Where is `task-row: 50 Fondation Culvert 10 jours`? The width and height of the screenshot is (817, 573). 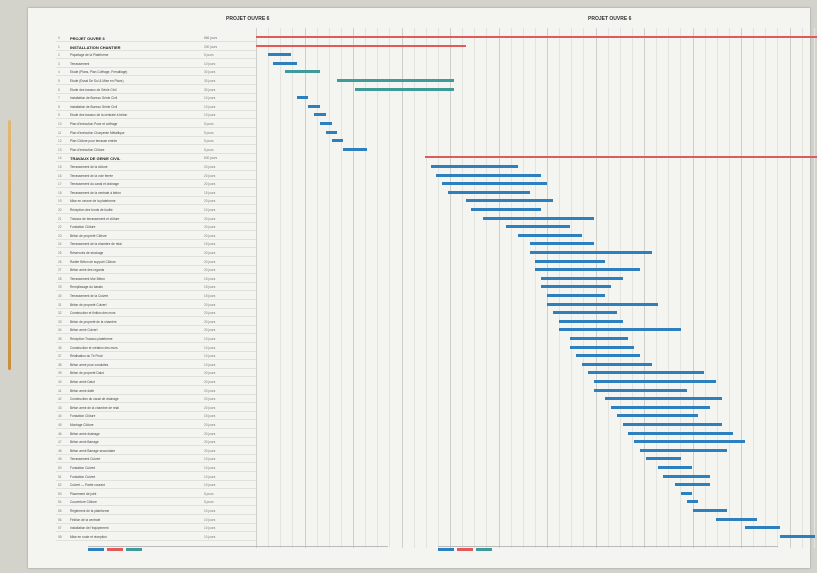
task-row: 50 Fondation Culvert 10 jours is located at coordinates (156, 468).